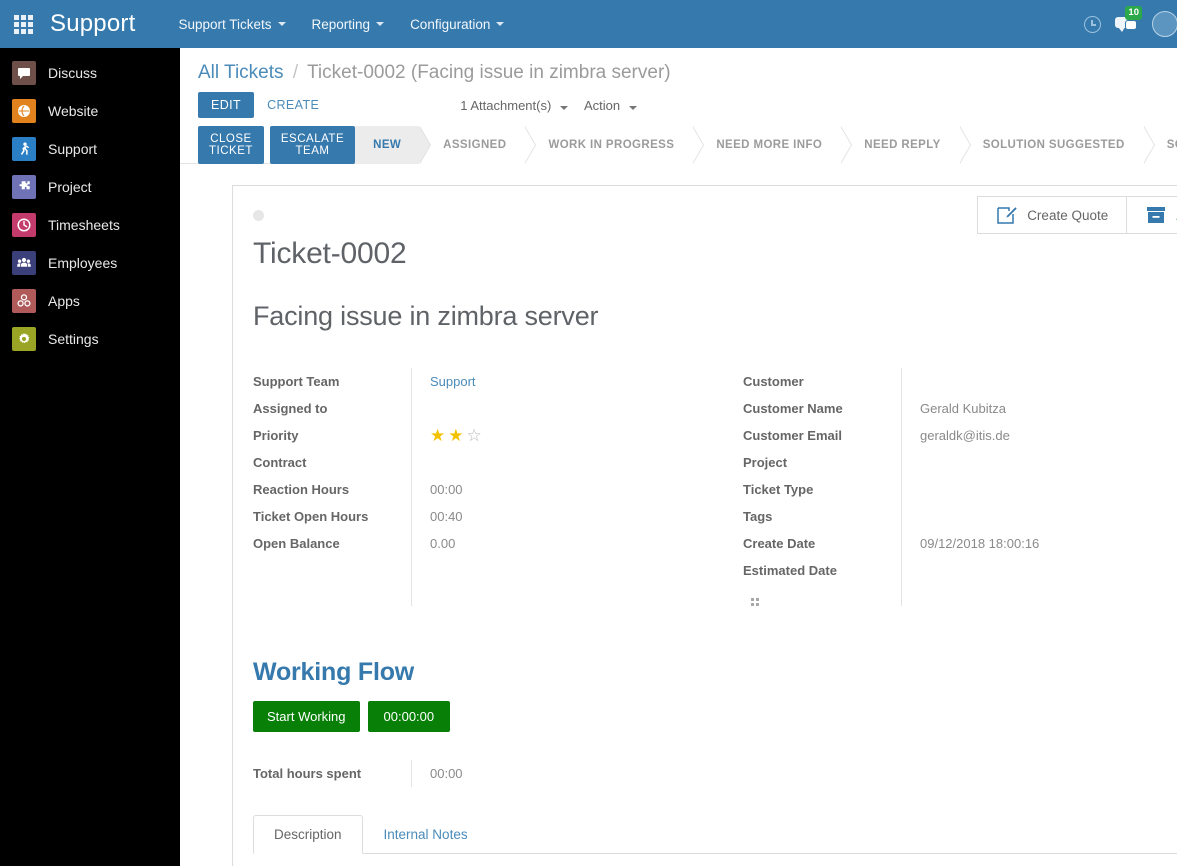 Image resolution: width=1177 pixels, height=866 pixels. I want to click on tab-description: Description, so click(308, 834).